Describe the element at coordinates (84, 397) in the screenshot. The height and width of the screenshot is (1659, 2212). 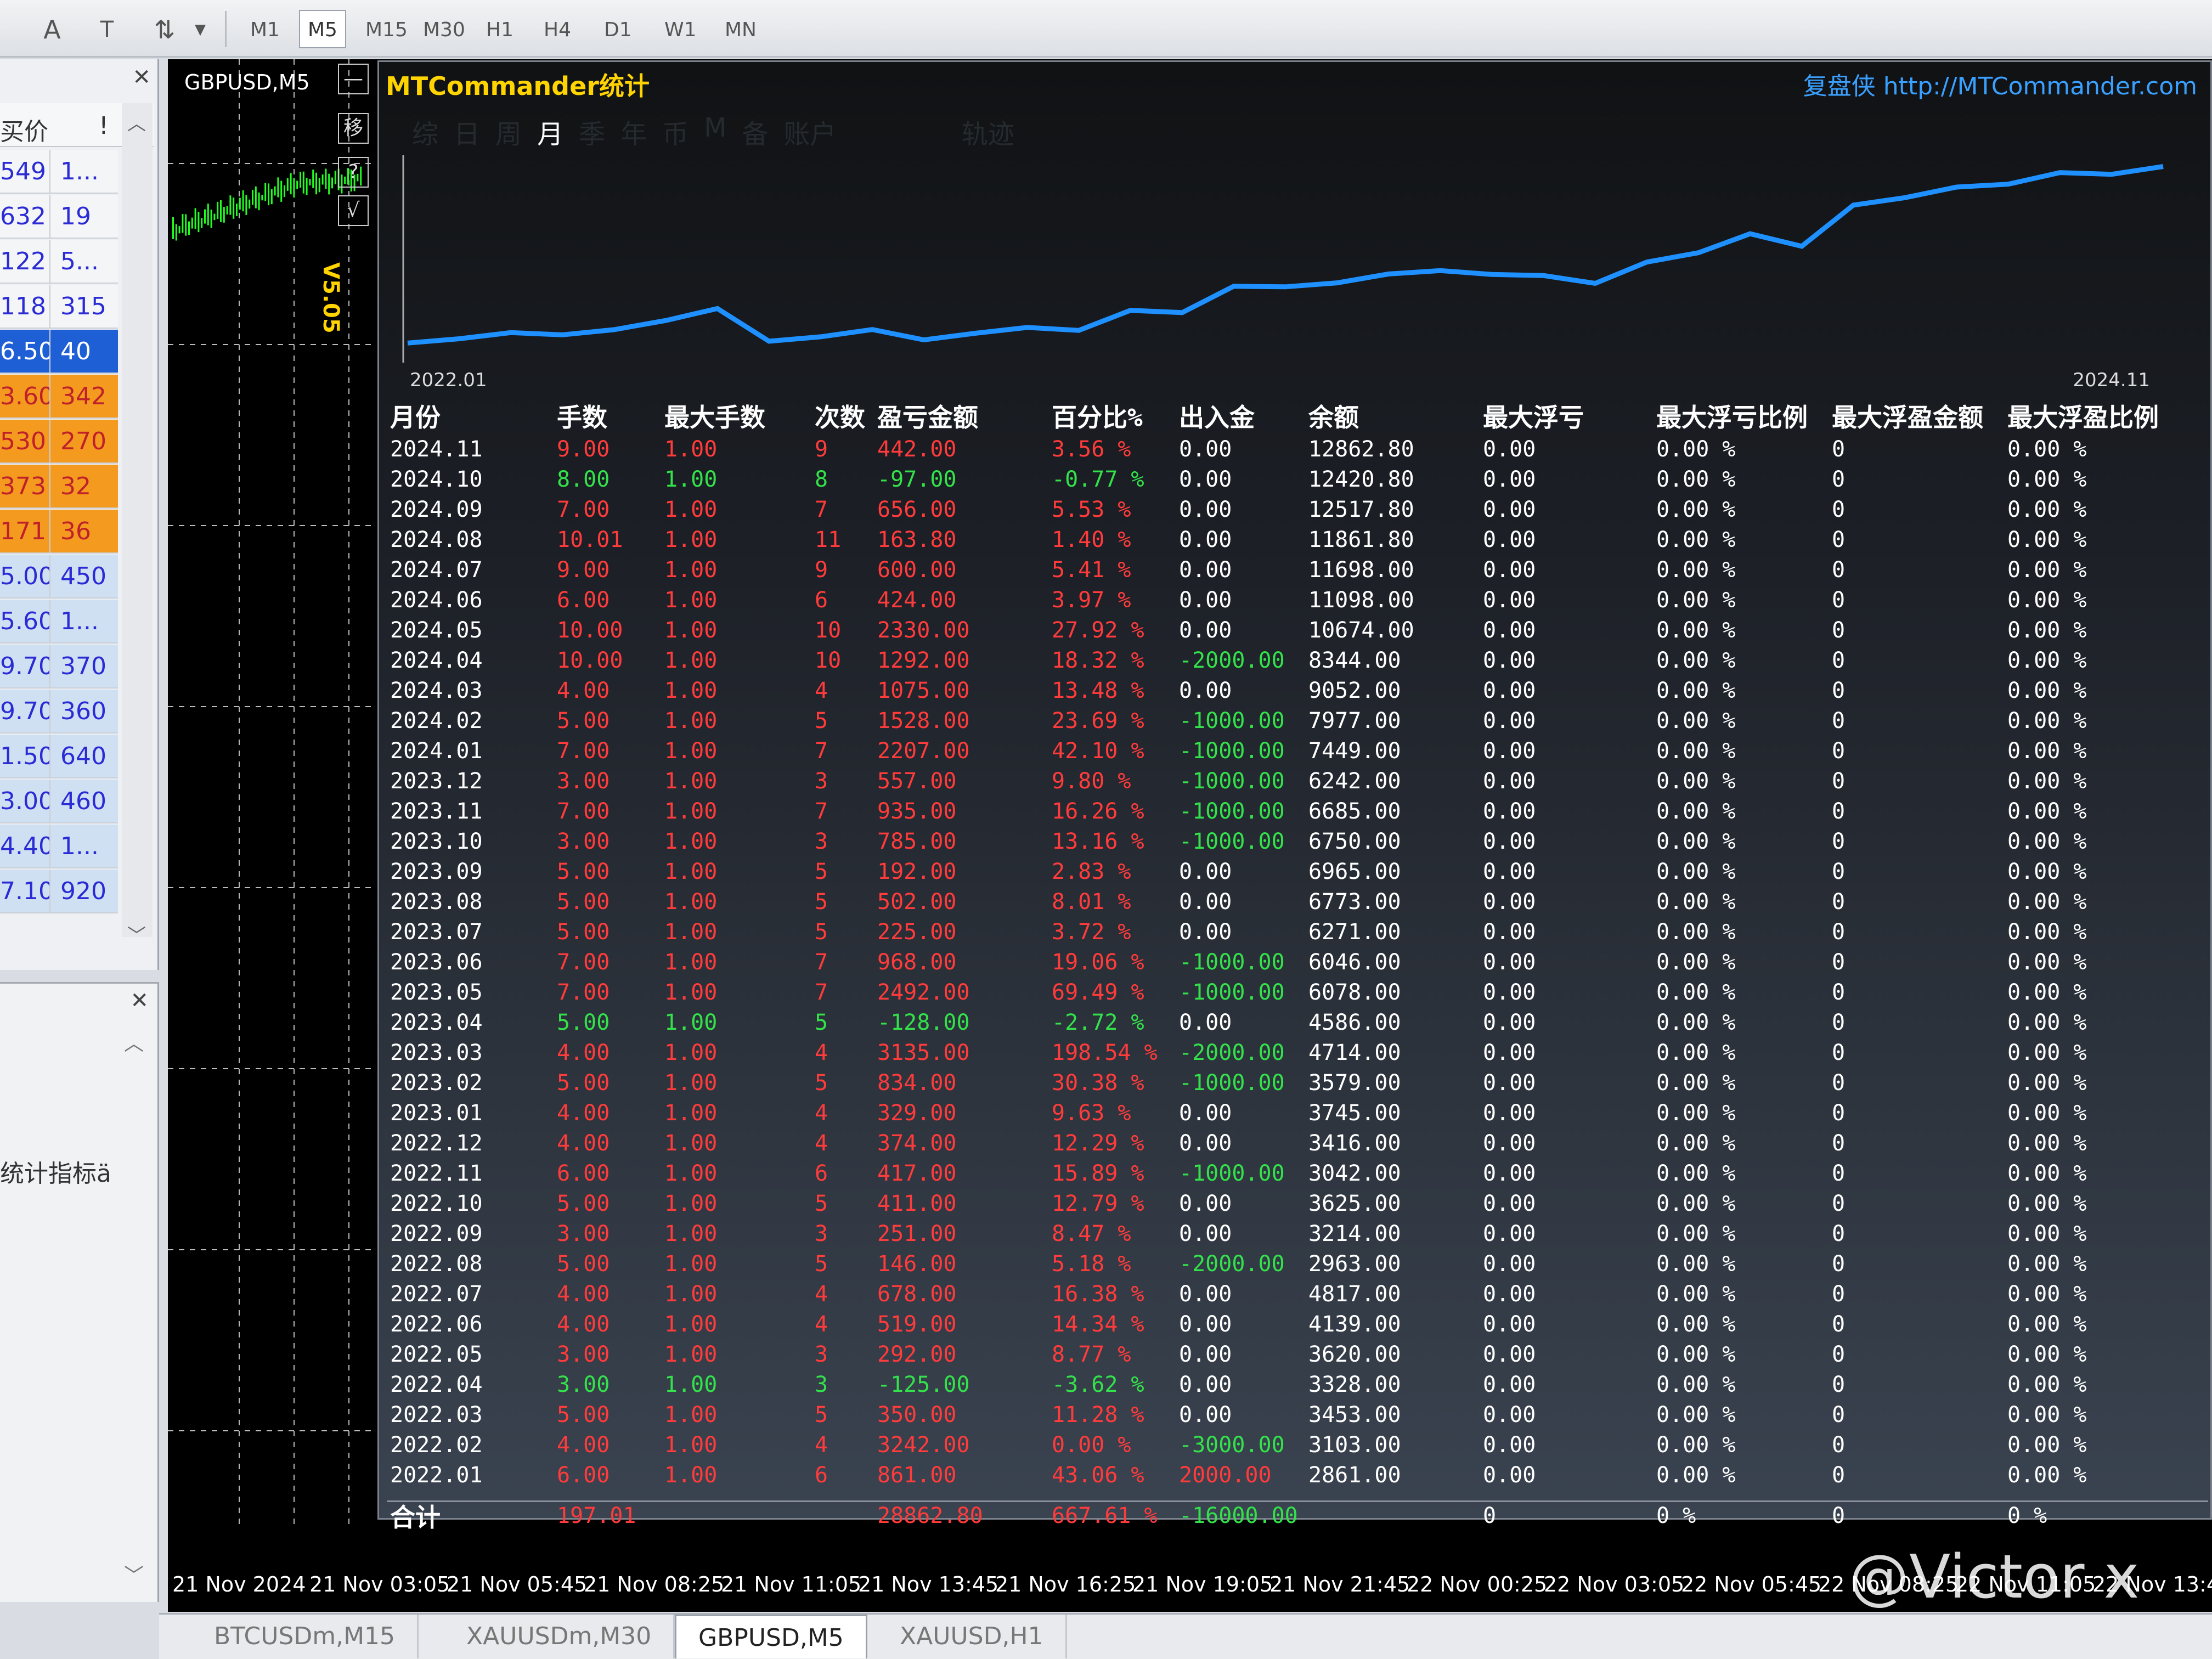
I see `spread-value: 342` at that location.